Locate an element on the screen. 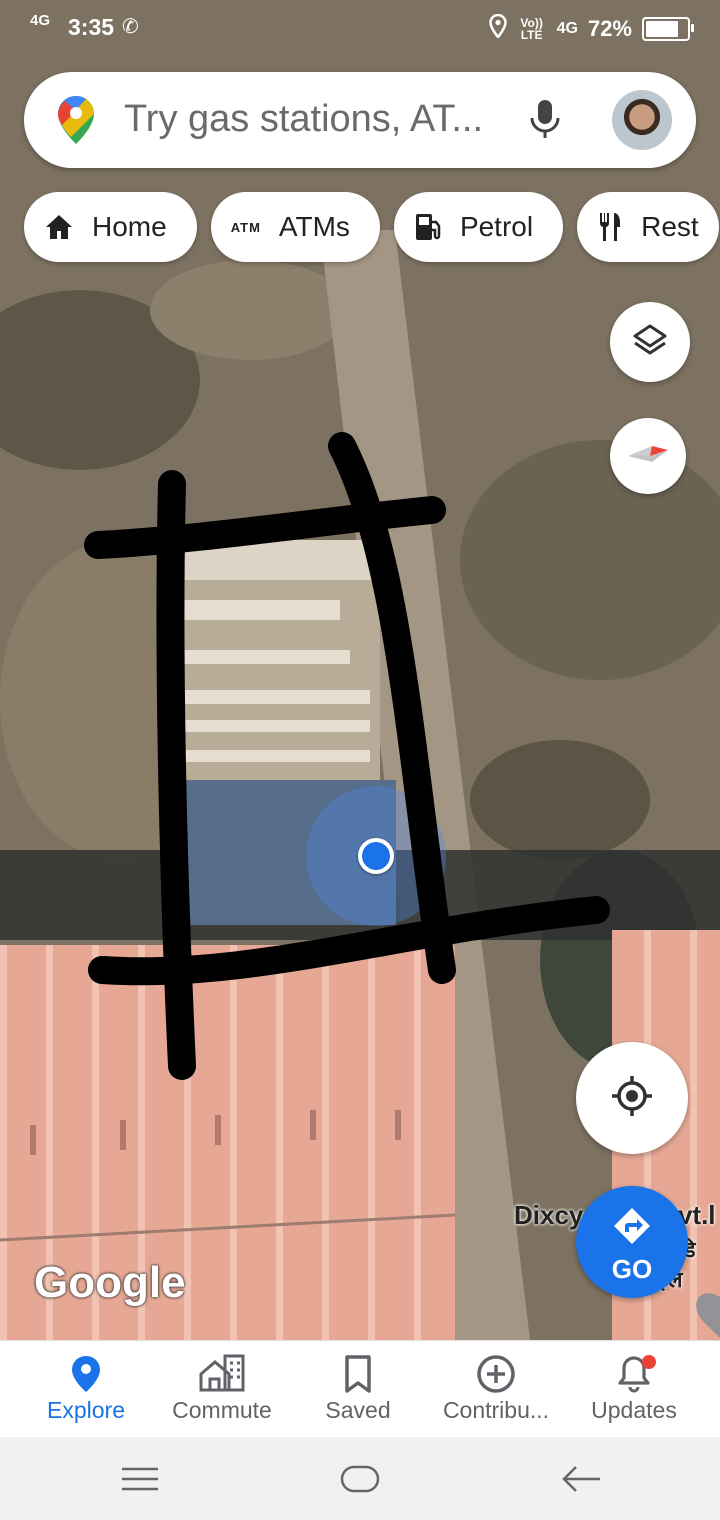 This screenshot has width=720, height=1520. location-status-icon is located at coordinates (497, 28).